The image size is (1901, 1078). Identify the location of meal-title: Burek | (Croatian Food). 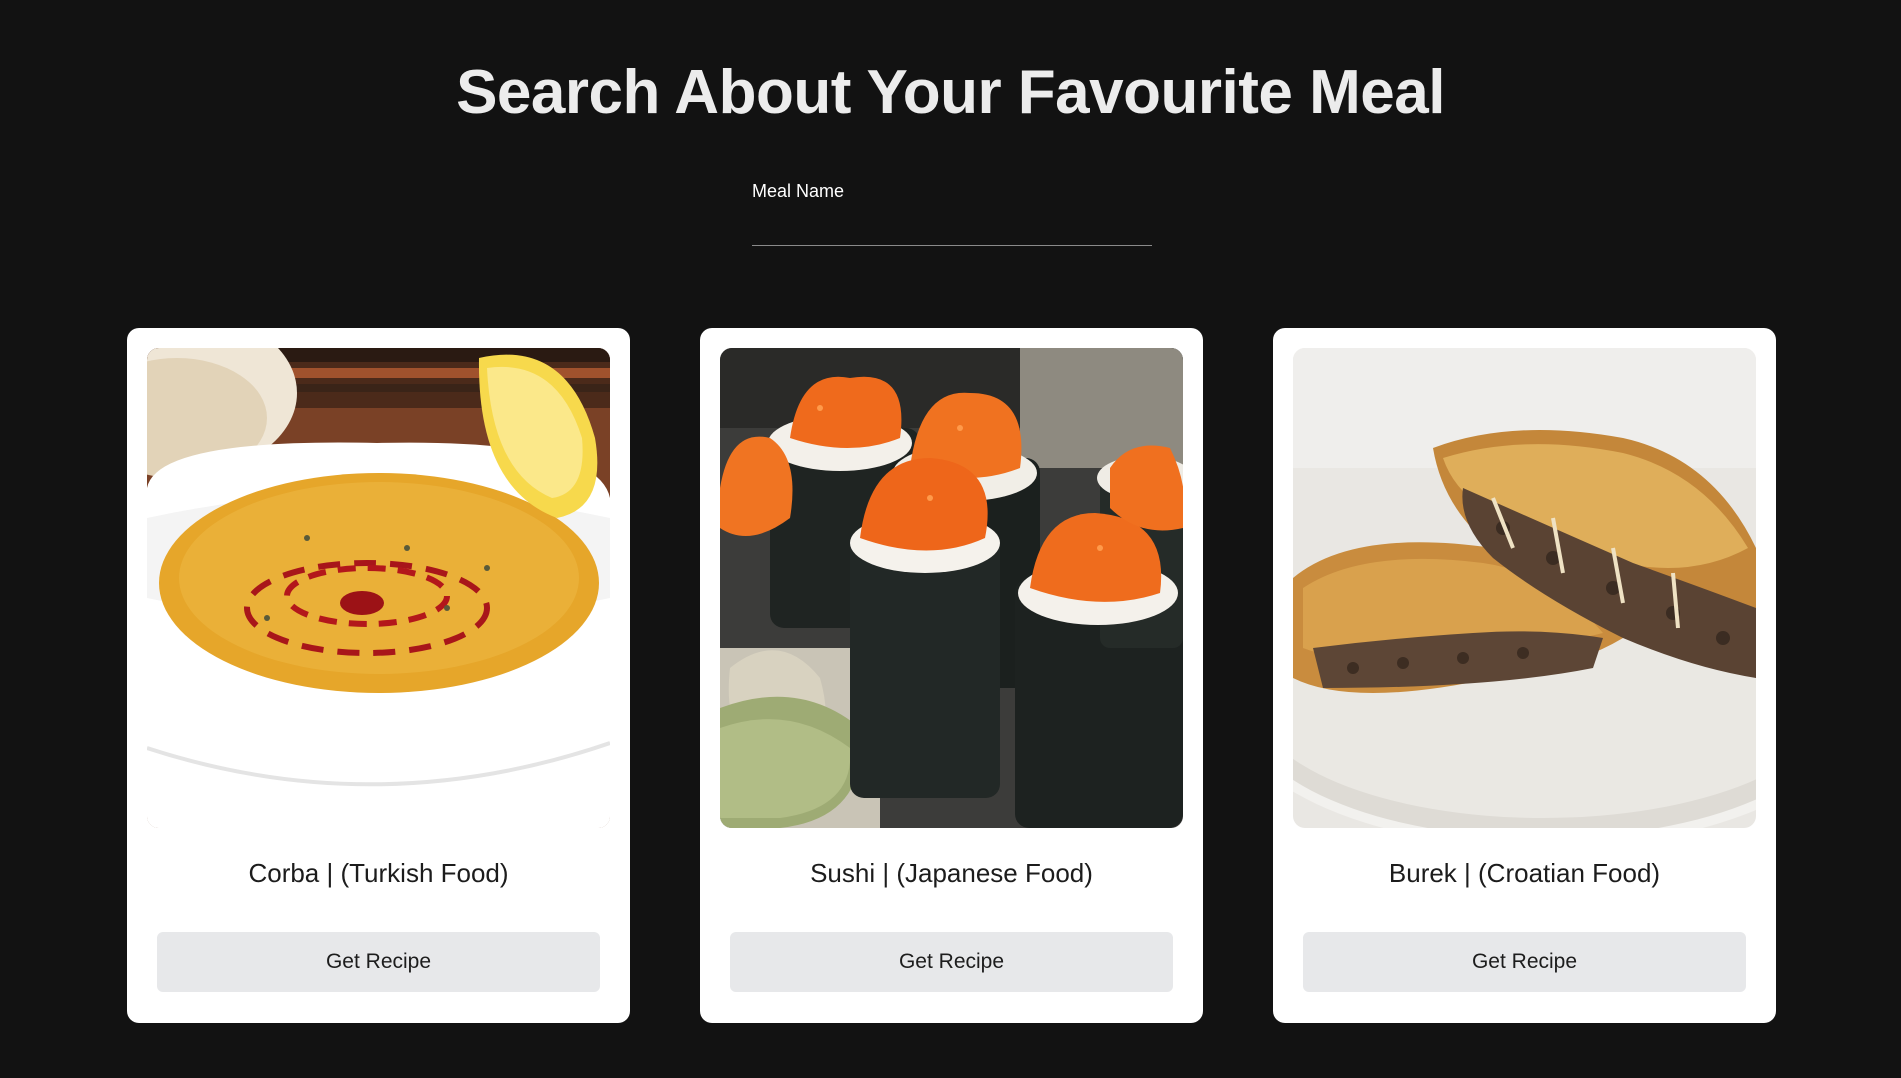
(1524, 873).